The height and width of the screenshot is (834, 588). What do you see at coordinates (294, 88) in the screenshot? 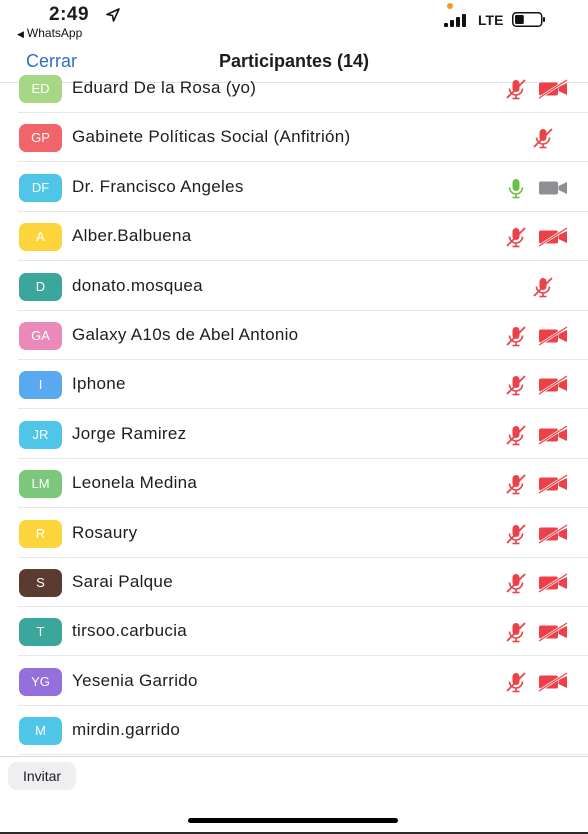
I see `participant-row: ED Eduard De la Rosa (yo)` at bounding box center [294, 88].